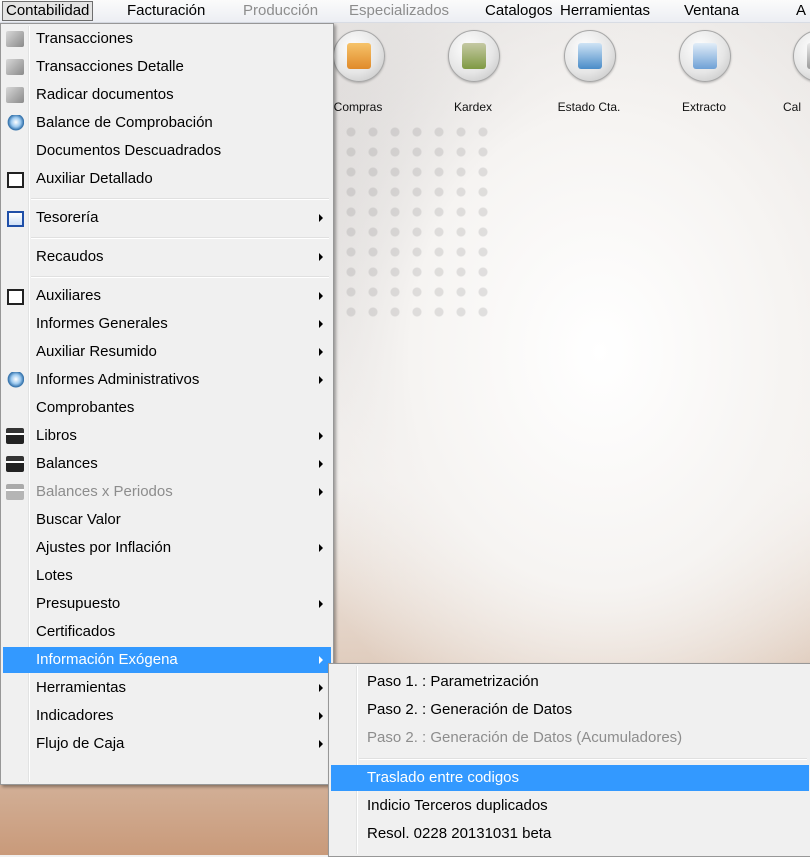  What do you see at coordinates (459, 833) in the screenshot?
I see `submenu-item-label: Resol. 0228 20131031 beta` at bounding box center [459, 833].